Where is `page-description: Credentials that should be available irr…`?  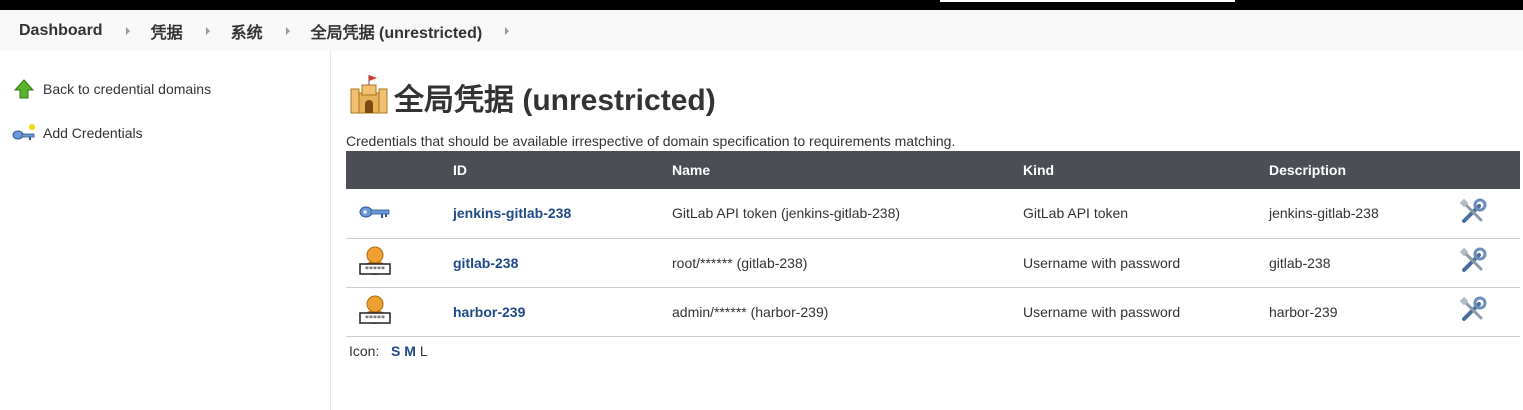
page-description: Credentials that should be available irr… is located at coordinates (651, 141).